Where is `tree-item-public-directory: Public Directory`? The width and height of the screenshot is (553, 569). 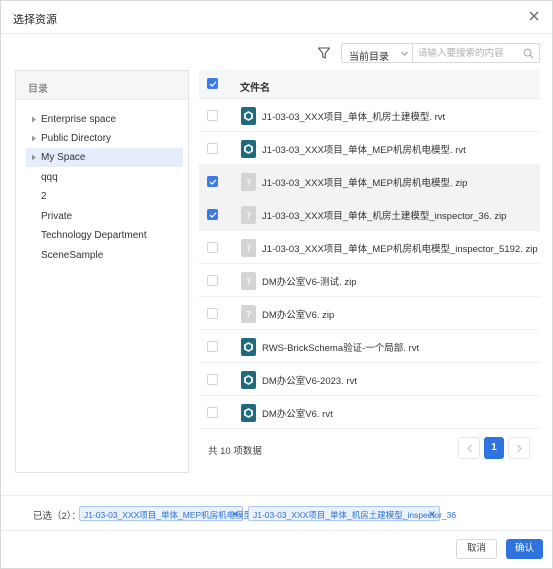 tree-item-public-directory: Public Directory is located at coordinates (104, 138).